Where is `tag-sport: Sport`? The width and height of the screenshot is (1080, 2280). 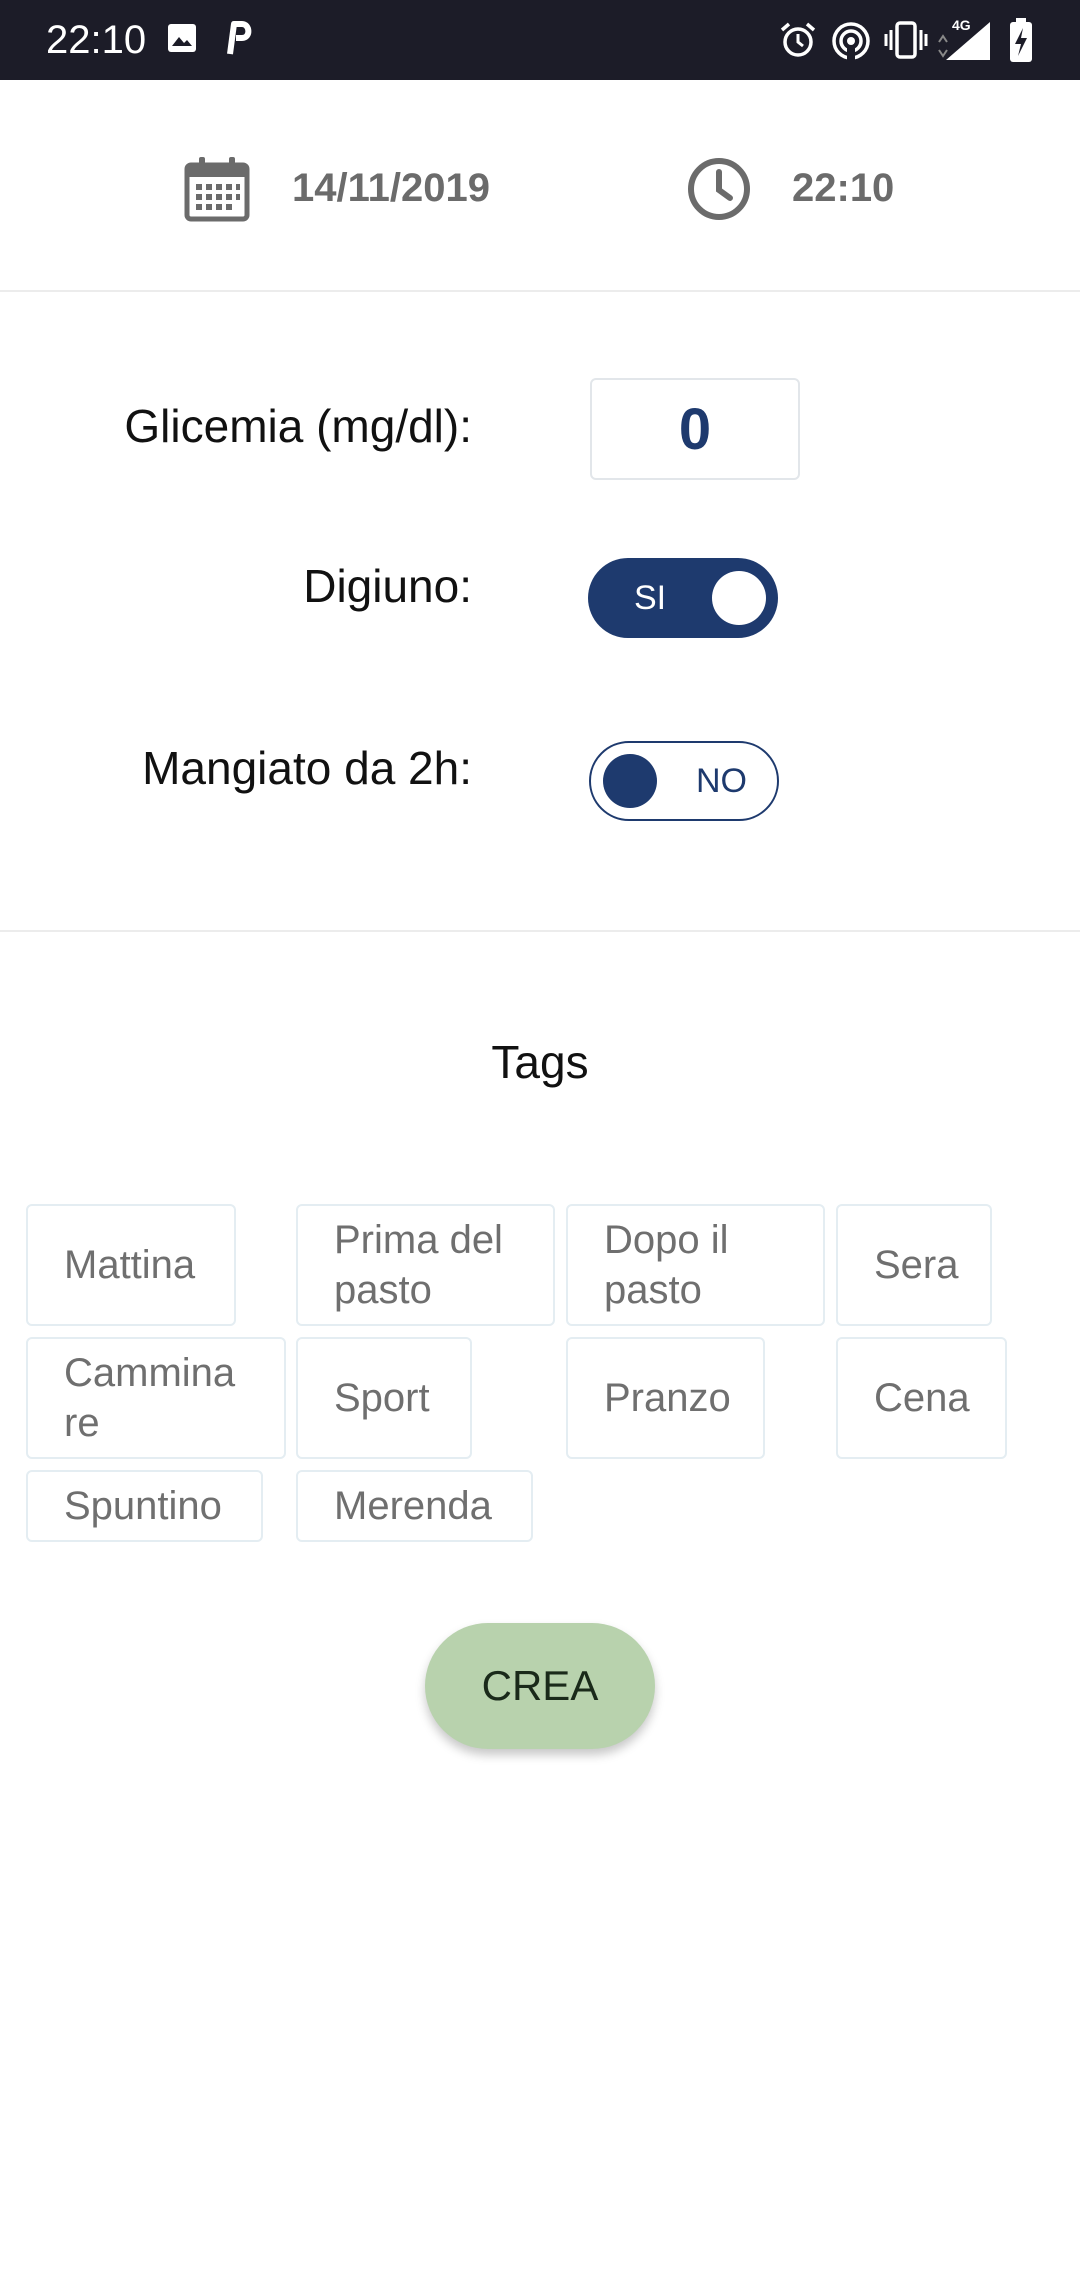 tag-sport: Sport is located at coordinates (384, 1398).